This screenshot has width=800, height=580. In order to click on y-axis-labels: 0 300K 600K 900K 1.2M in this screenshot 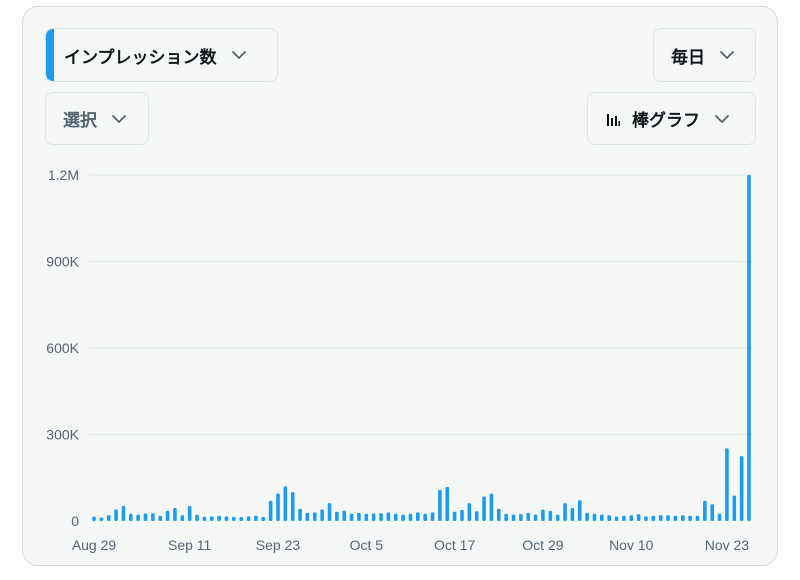, I will do `click(62, 348)`.